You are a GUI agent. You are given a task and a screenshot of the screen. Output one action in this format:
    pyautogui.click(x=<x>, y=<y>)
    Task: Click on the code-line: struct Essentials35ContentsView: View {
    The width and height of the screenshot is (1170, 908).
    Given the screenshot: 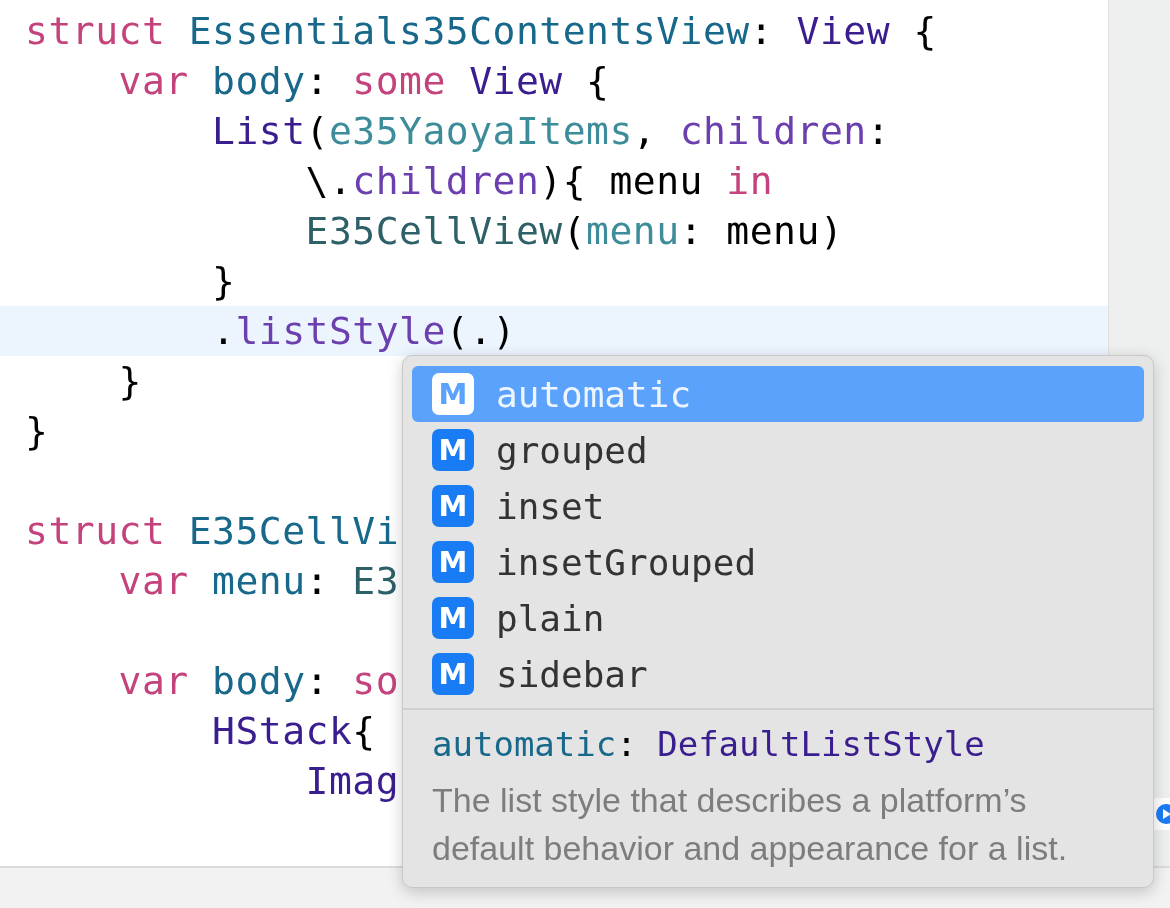 What is the action you would take?
    pyautogui.click(x=481, y=31)
    